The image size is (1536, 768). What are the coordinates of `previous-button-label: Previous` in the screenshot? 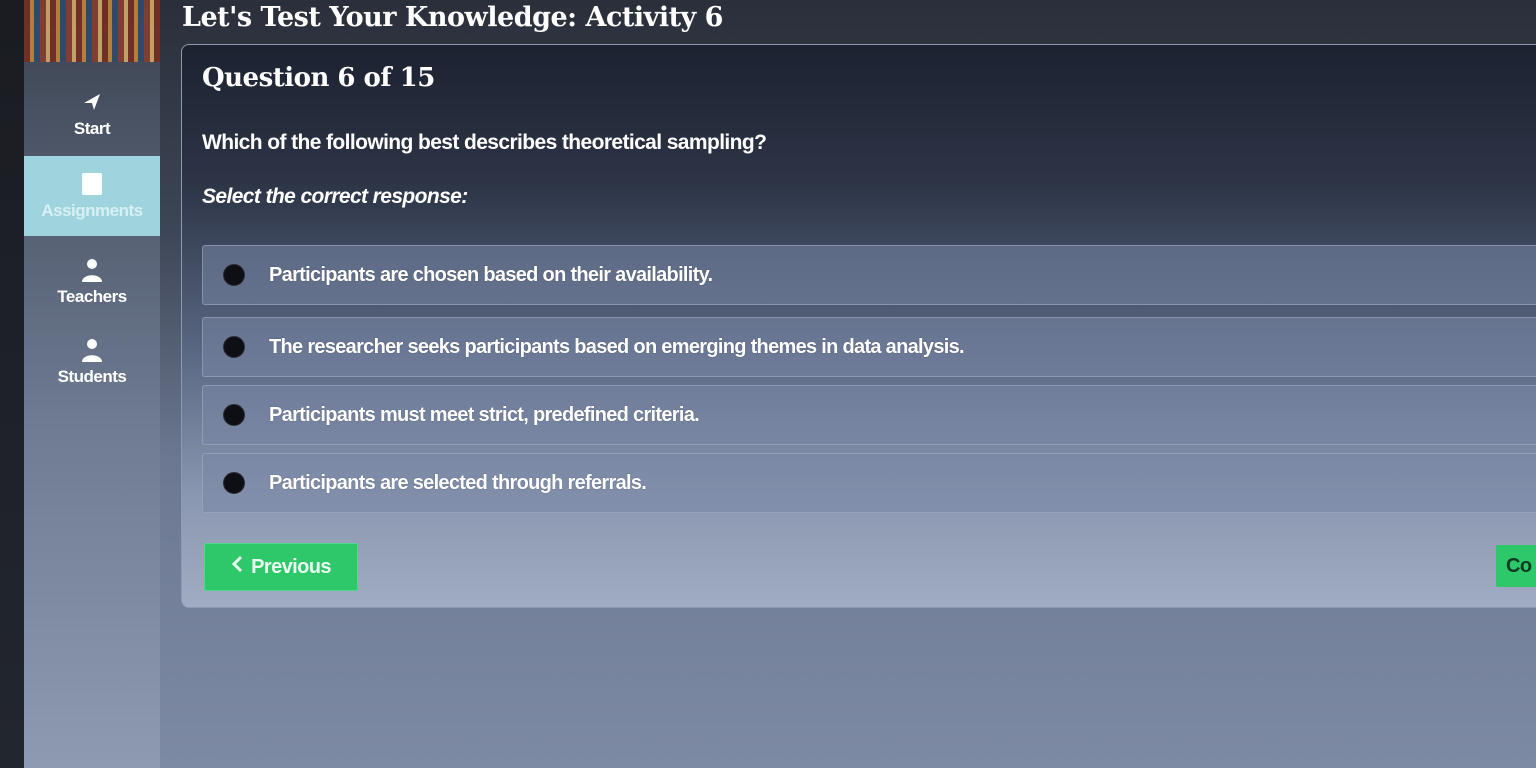 It's located at (291, 566).